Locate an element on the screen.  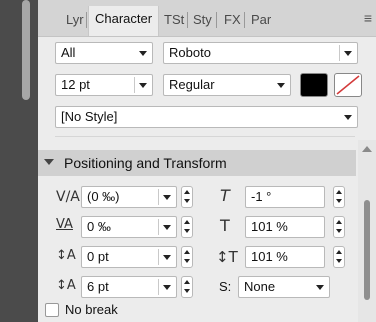
panel-tabs: Lyr Character TSt Sty FX Par ≡ is located at coordinates (207, 18).